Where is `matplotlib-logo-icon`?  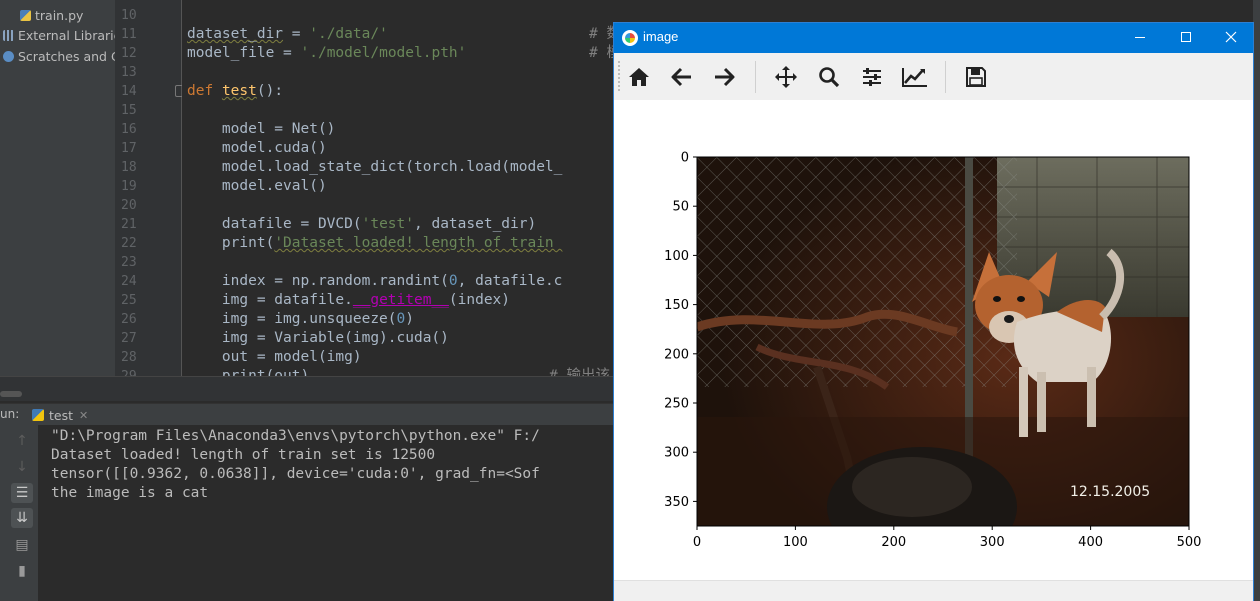
matplotlib-logo-icon is located at coordinates (630, 38).